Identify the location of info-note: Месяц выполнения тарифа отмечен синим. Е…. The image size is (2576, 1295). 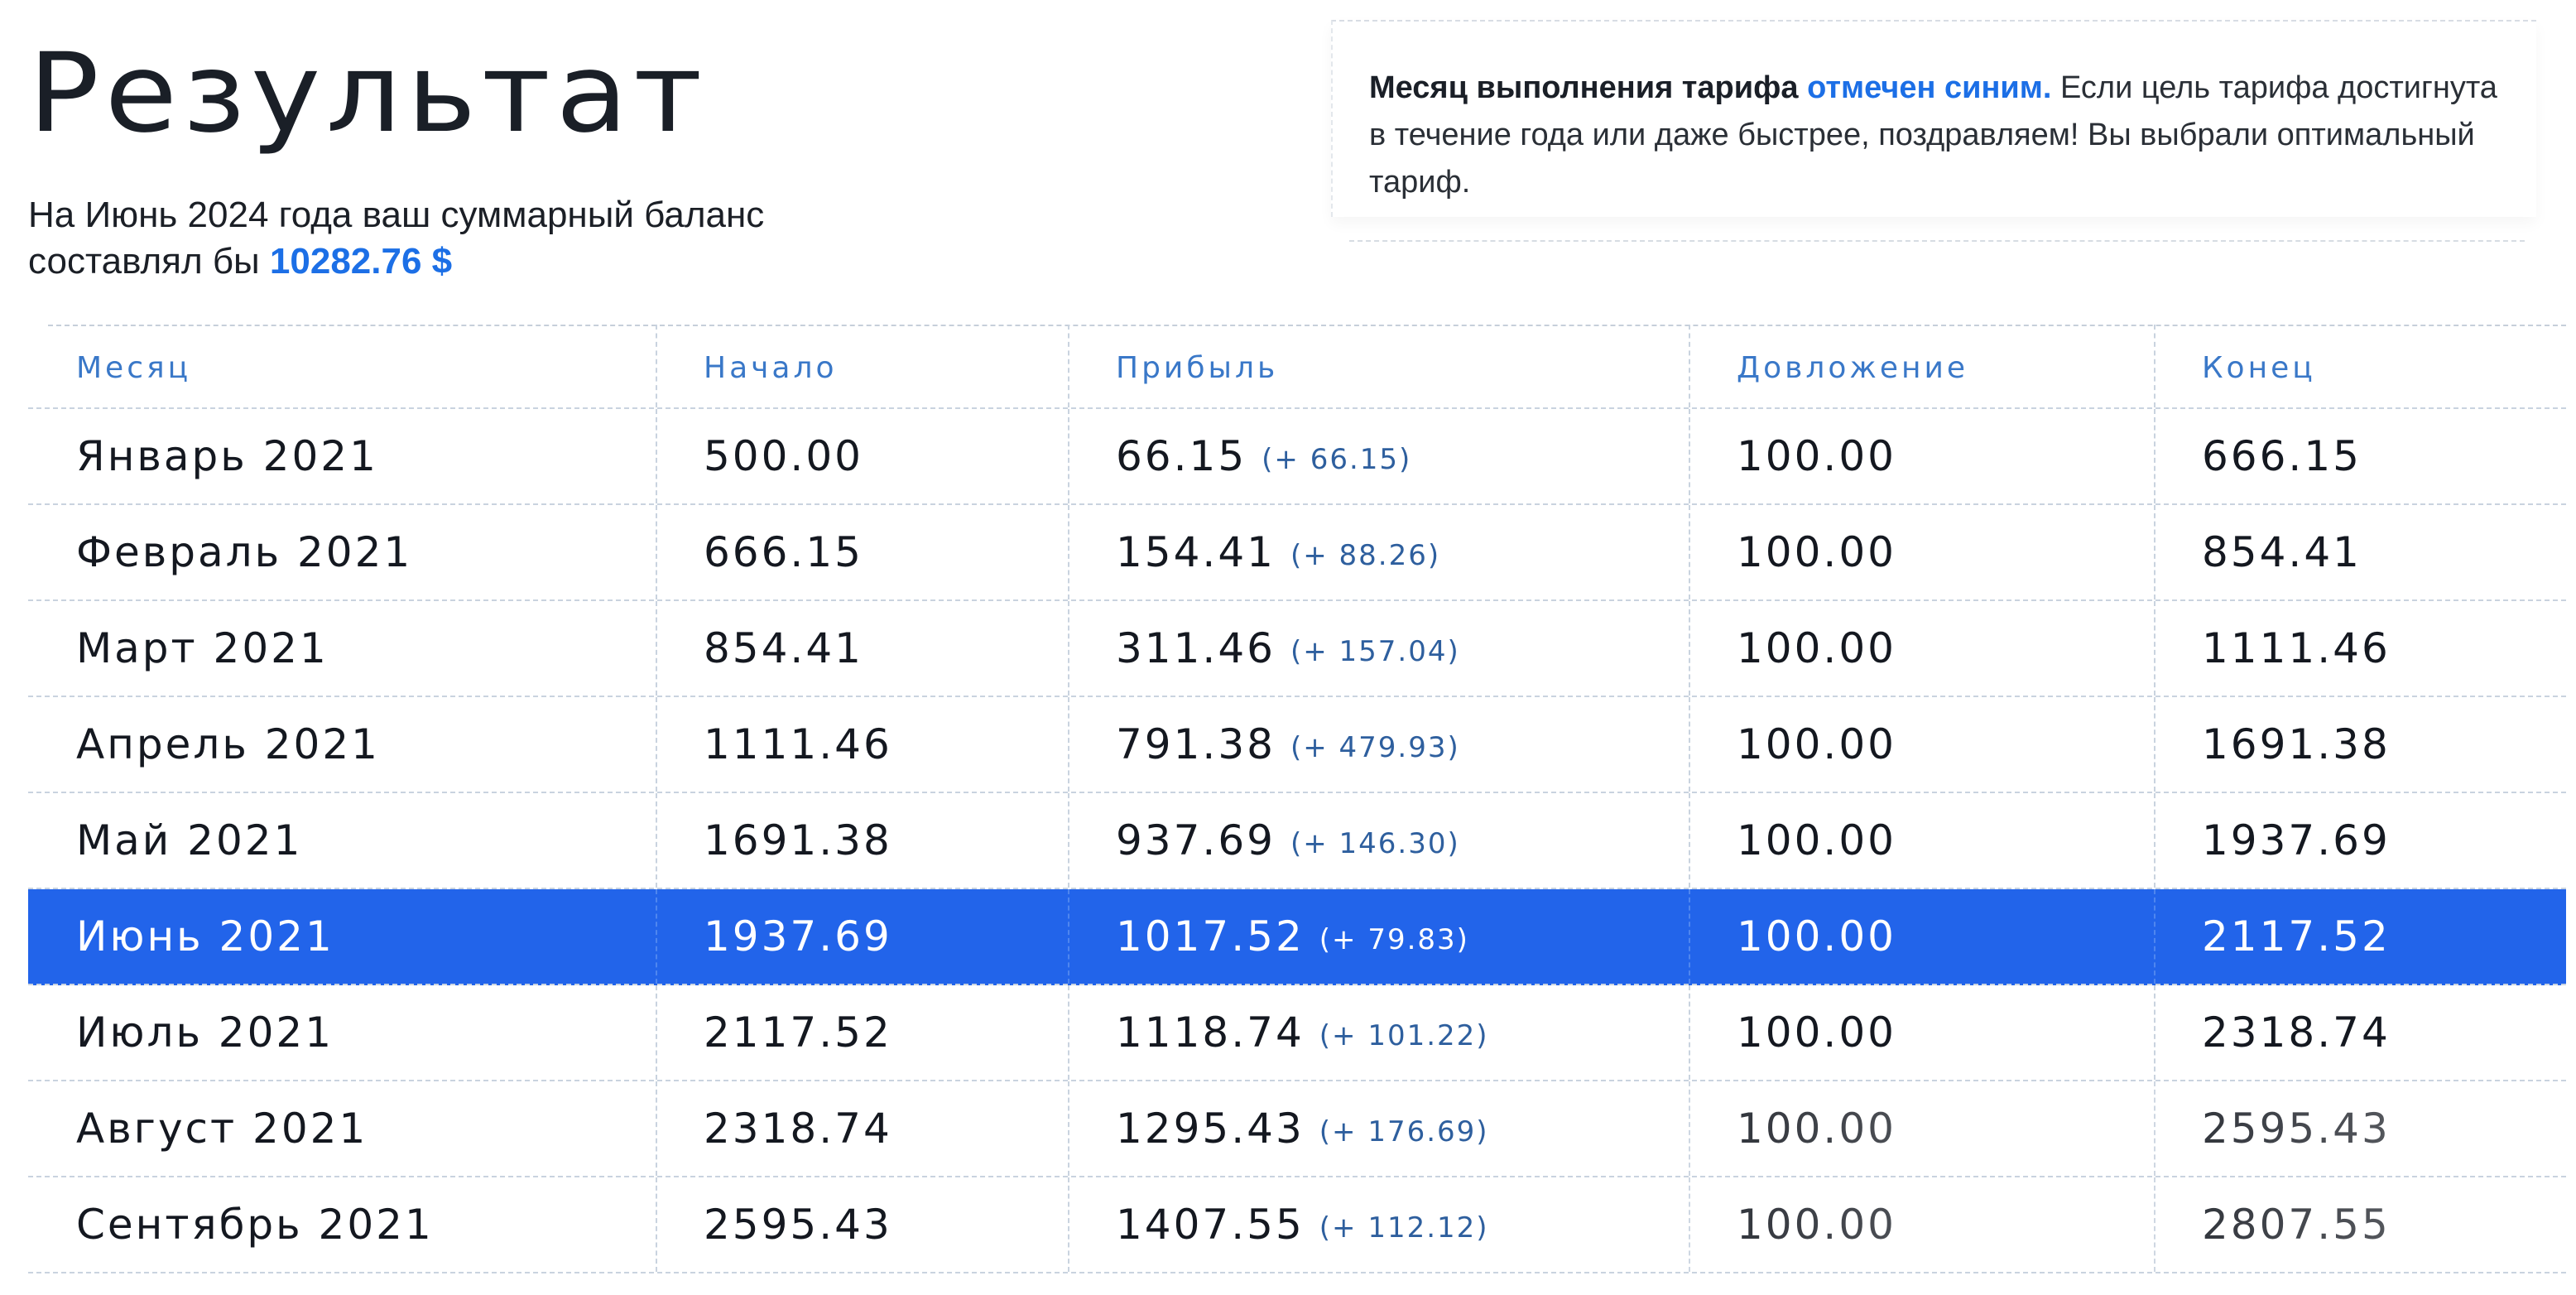
(1933, 118).